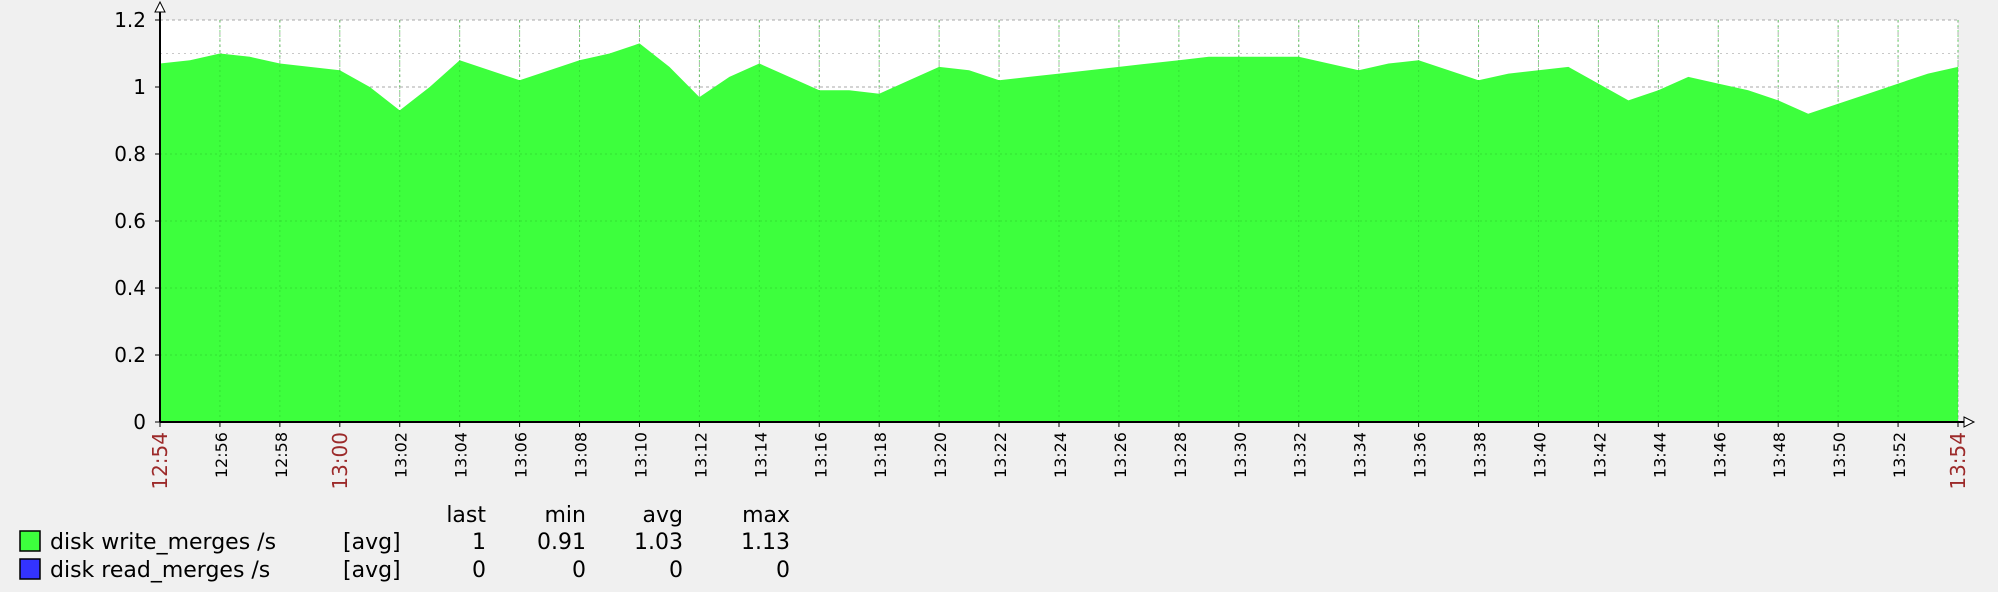  I want to click on x-tick-label: 13:34, so click(1360, 455).